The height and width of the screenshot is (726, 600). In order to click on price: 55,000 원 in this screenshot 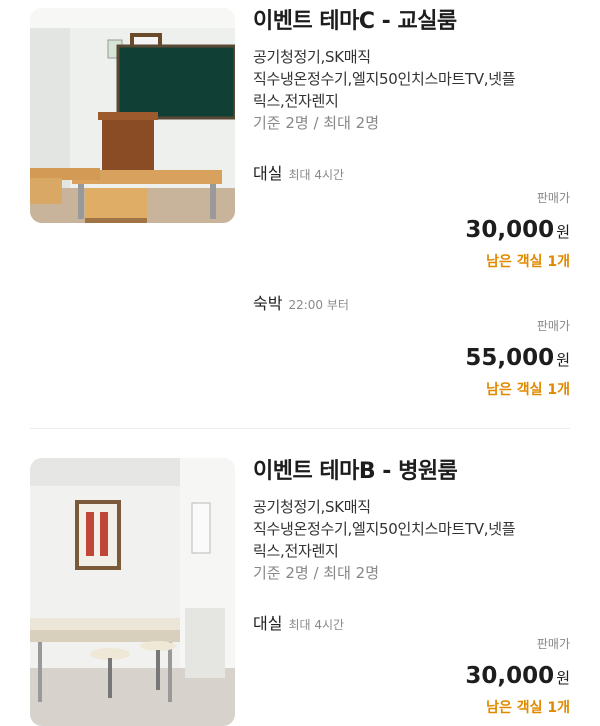, I will do `click(470, 359)`.